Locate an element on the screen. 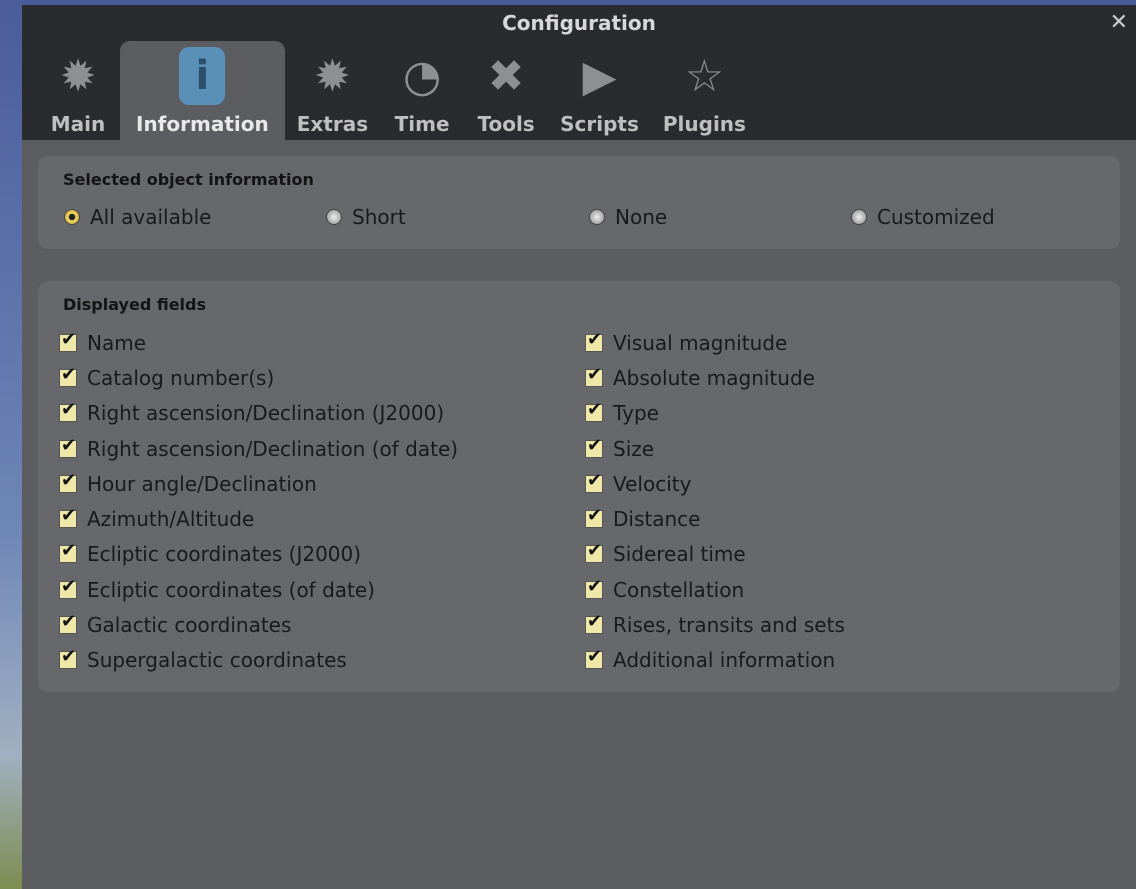  field-label: Absolute magnitude is located at coordinates (714, 377).